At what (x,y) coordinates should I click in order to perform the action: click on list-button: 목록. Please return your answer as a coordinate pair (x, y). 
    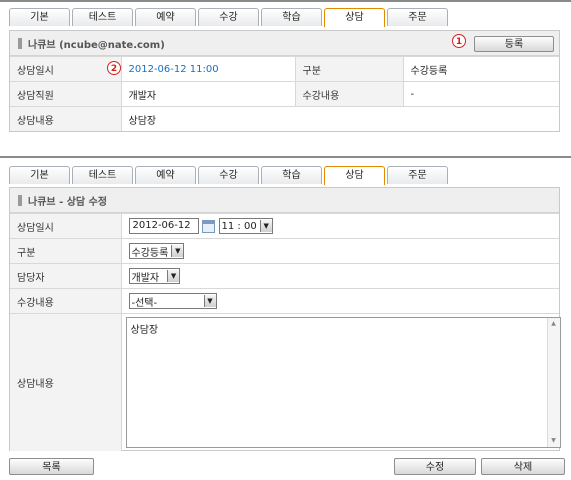
    Looking at the image, I should click on (51, 466).